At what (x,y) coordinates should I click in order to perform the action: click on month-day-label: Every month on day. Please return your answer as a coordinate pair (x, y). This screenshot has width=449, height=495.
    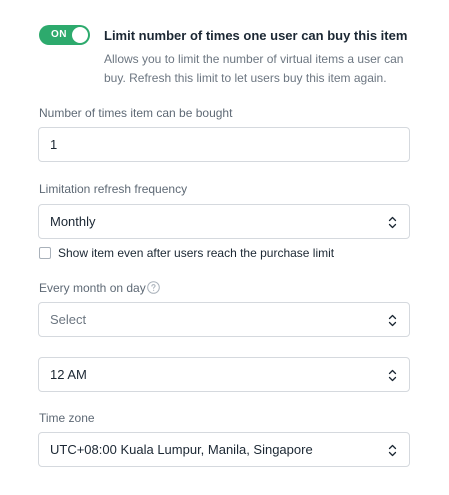
    Looking at the image, I should click on (92, 288).